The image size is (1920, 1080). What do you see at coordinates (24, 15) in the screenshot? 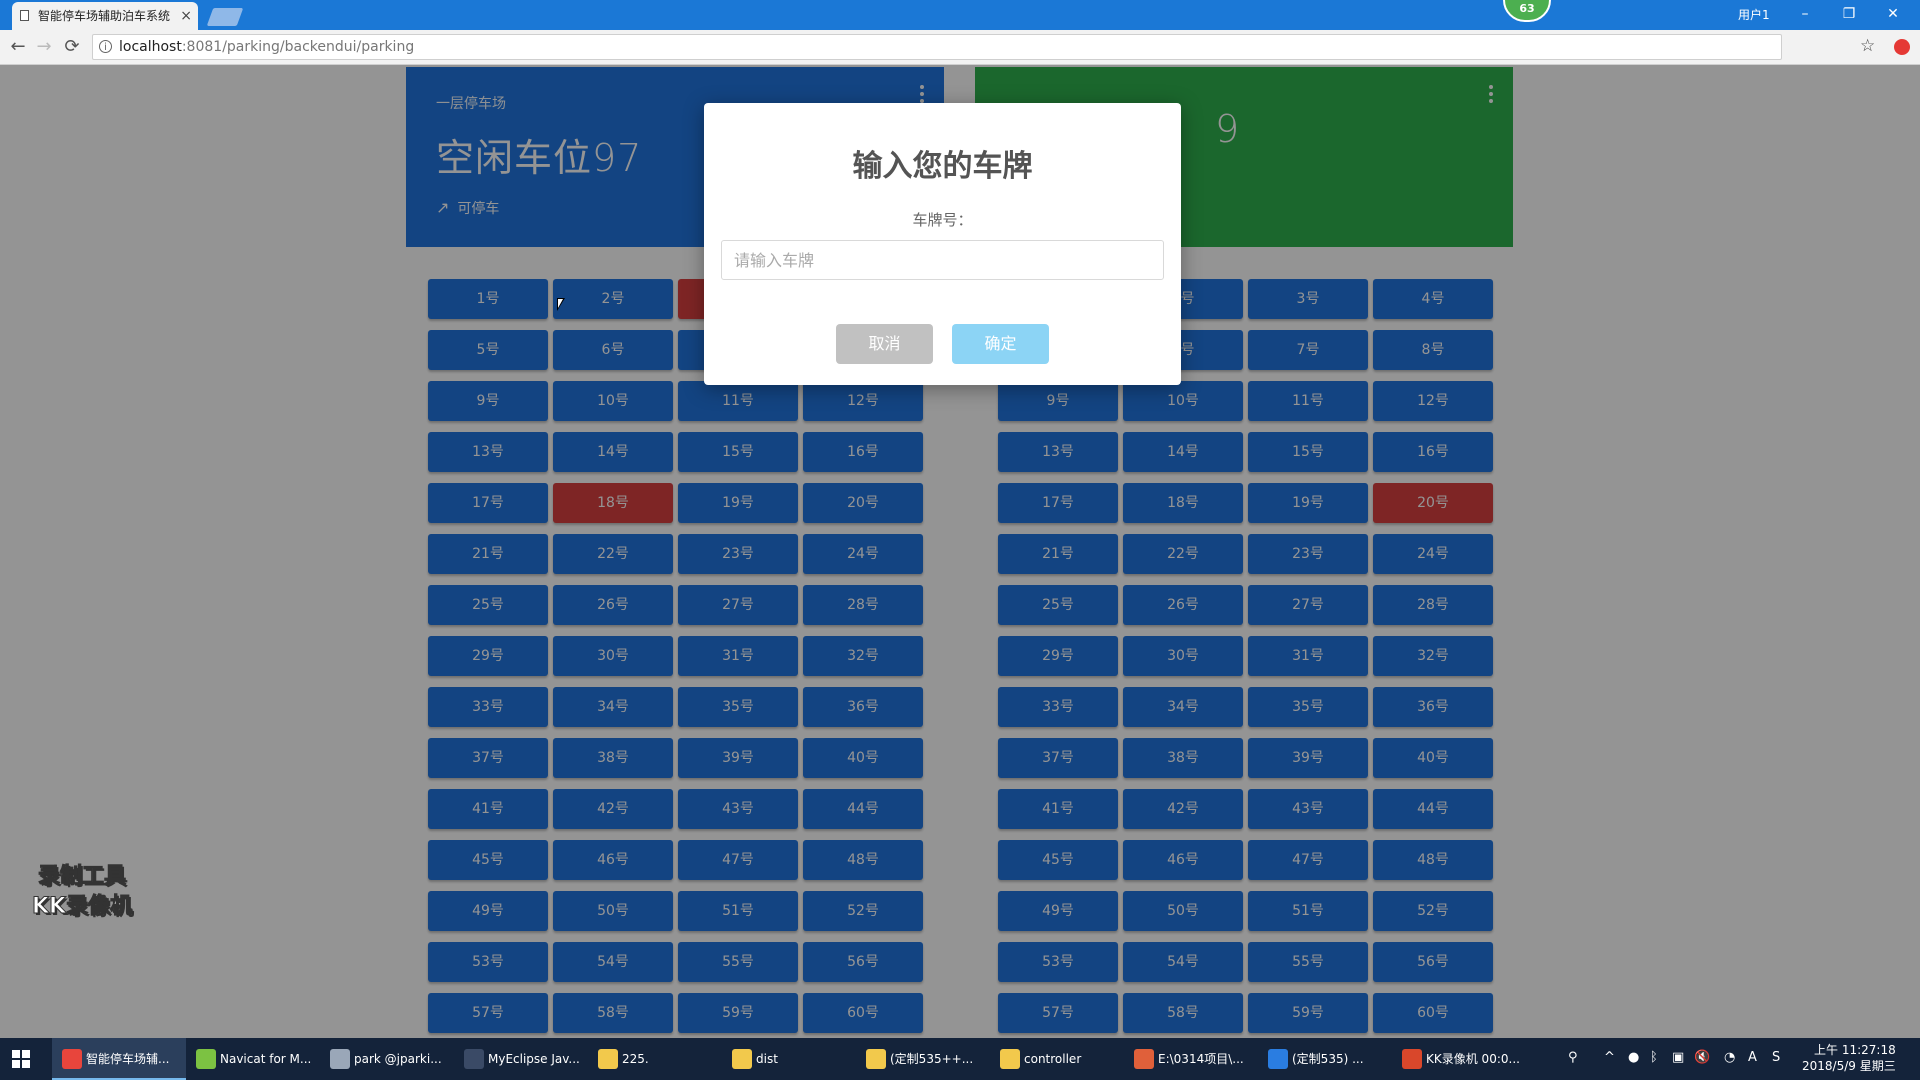
I see `page-icon` at bounding box center [24, 15].